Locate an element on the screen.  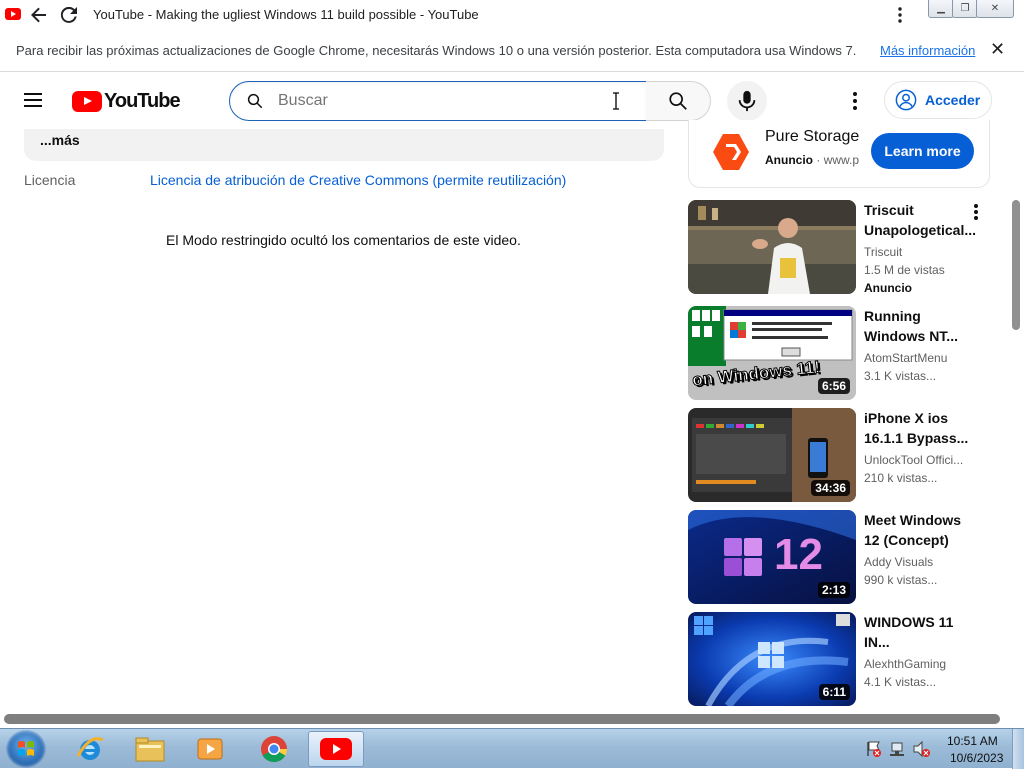
windows-logo-icon is located at coordinates (26, 748).